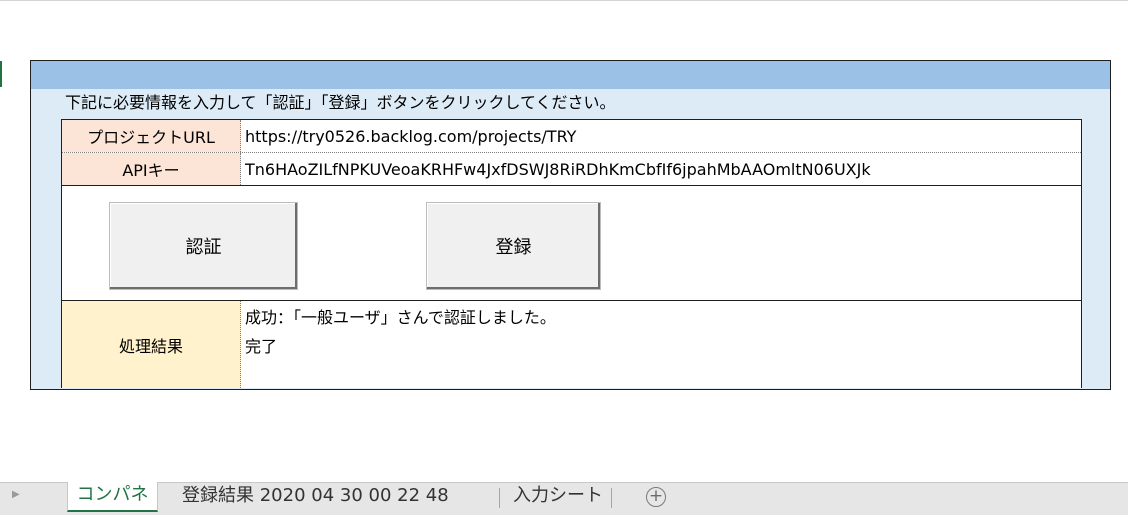 The height and width of the screenshot is (515, 1128). What do you see at coordinates (410, 136) in the screenshot?
I see `project-url-input: https://try0526.backlog.com/projects/TRY` at bounding box center [410, 136].